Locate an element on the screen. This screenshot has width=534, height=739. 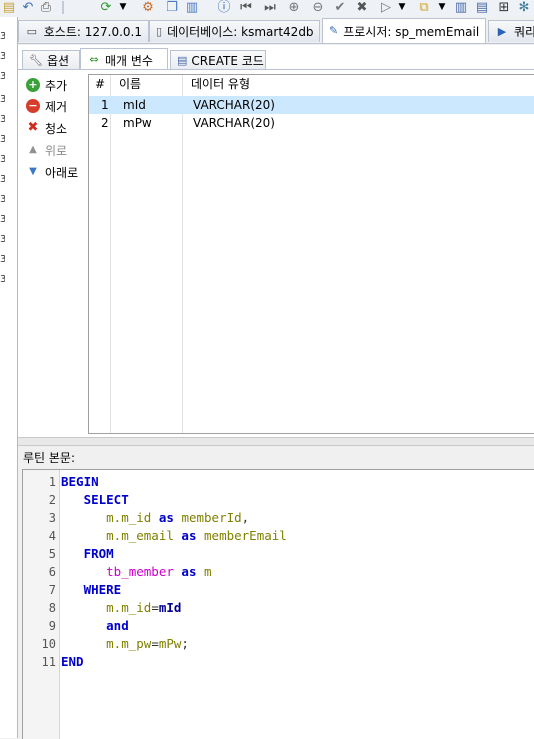
tab-query-label: 쿼리 is located at coordinates (524, 32).